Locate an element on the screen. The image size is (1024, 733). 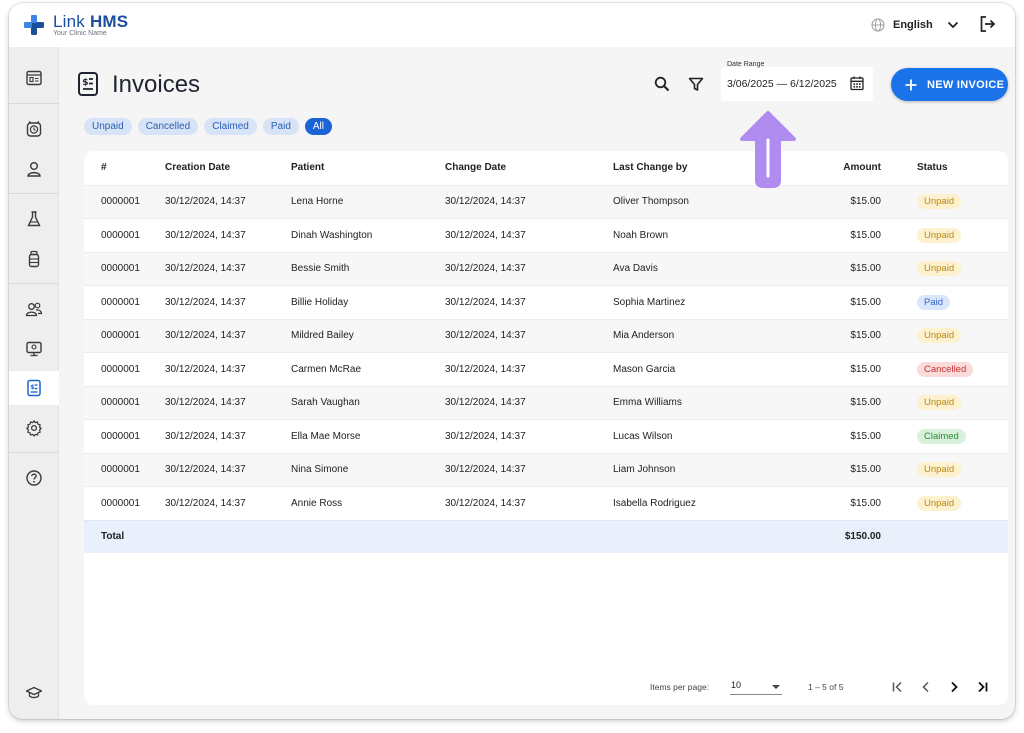
filter-icon is located at coordinates (696, 84).